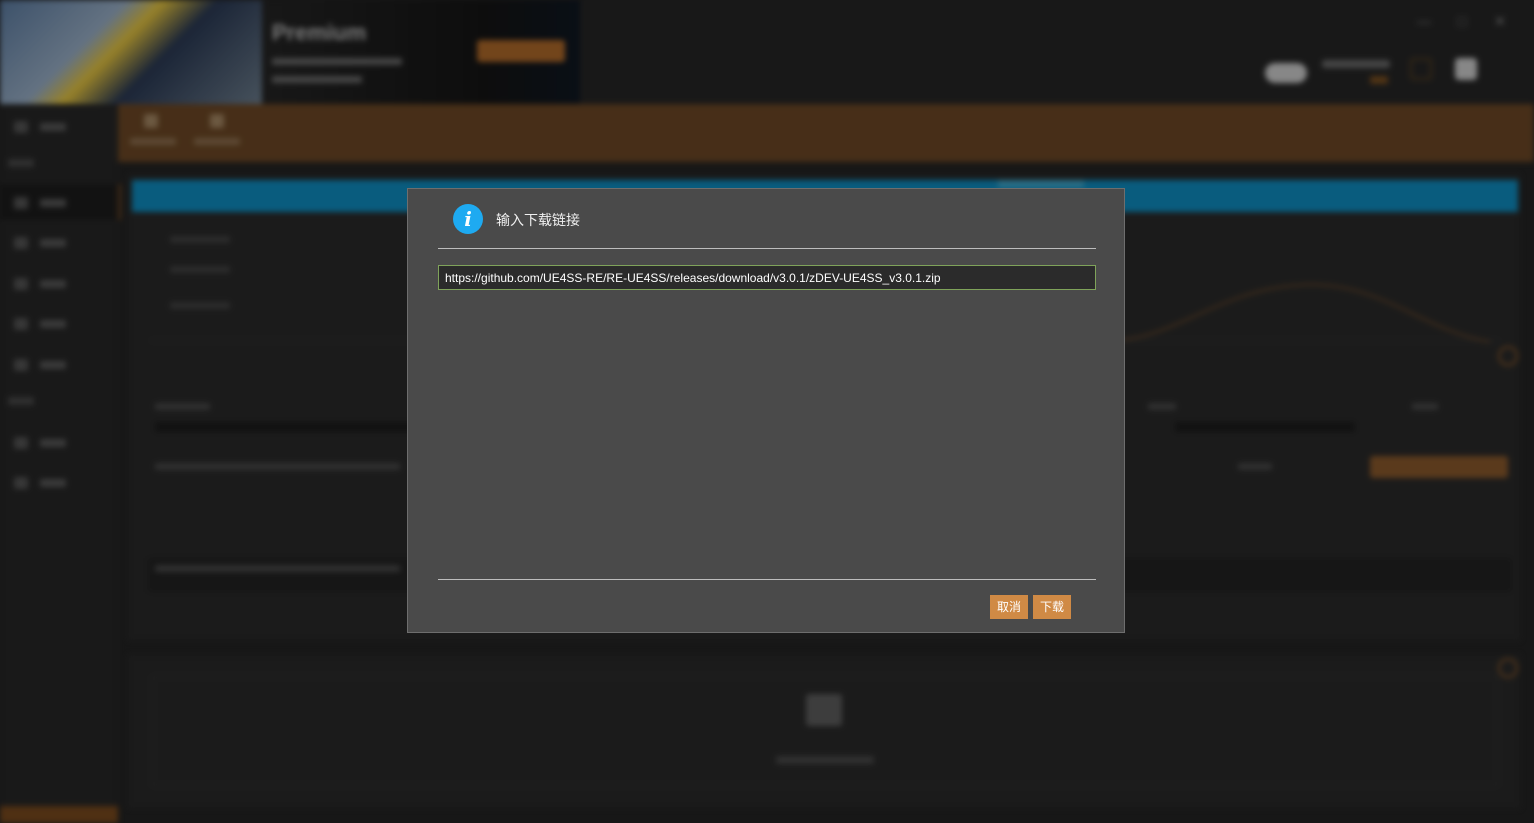 This screenshot has width=1534, height=823. Describe the element at coordinates (538, 220) in the screenshot. I see `dialog-title: 输入下载链接` at that location.